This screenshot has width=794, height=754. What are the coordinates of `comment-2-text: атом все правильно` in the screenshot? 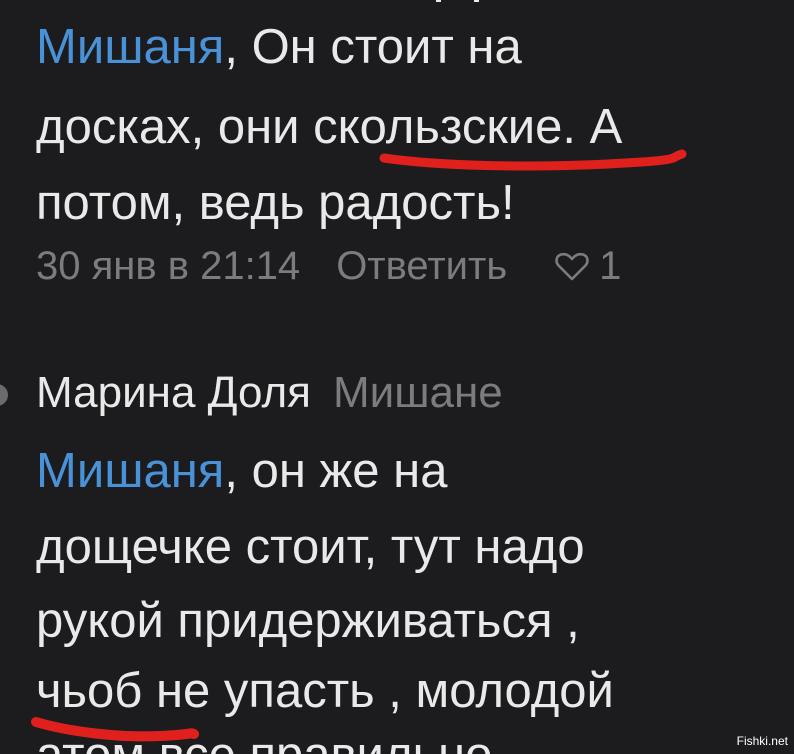 It's located at (264, 741).